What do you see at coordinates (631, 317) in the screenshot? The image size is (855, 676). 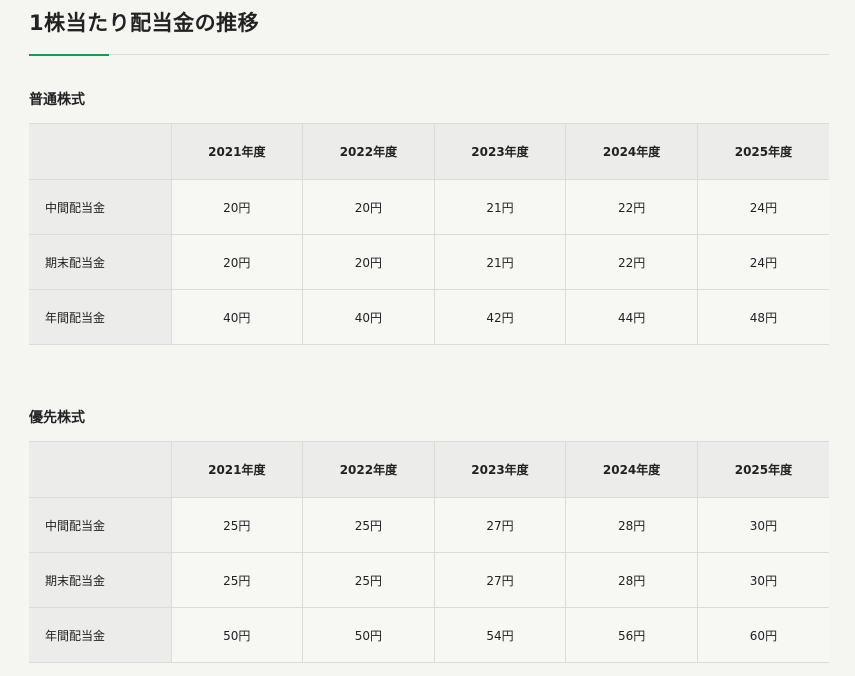 I see `table-cell: 44円` at bounding box center [631, 317].